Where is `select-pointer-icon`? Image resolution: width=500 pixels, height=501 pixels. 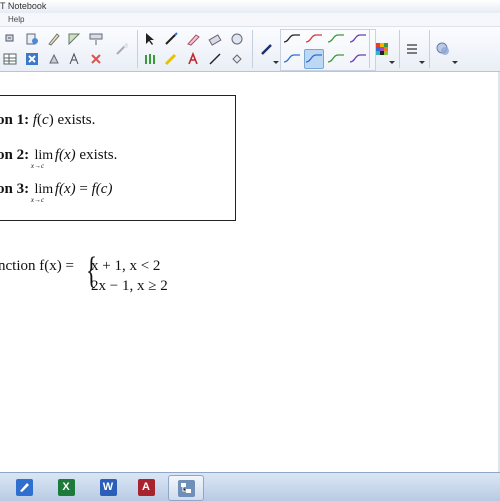
select-pointer-icon is located at coordinates (150, 39).